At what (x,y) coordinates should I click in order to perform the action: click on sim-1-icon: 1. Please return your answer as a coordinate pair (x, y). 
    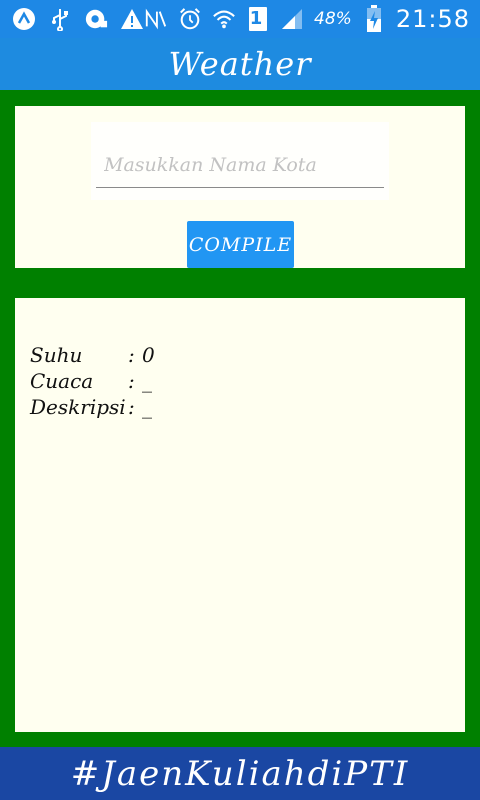
    Looking at the image, I should click on (258, 19).